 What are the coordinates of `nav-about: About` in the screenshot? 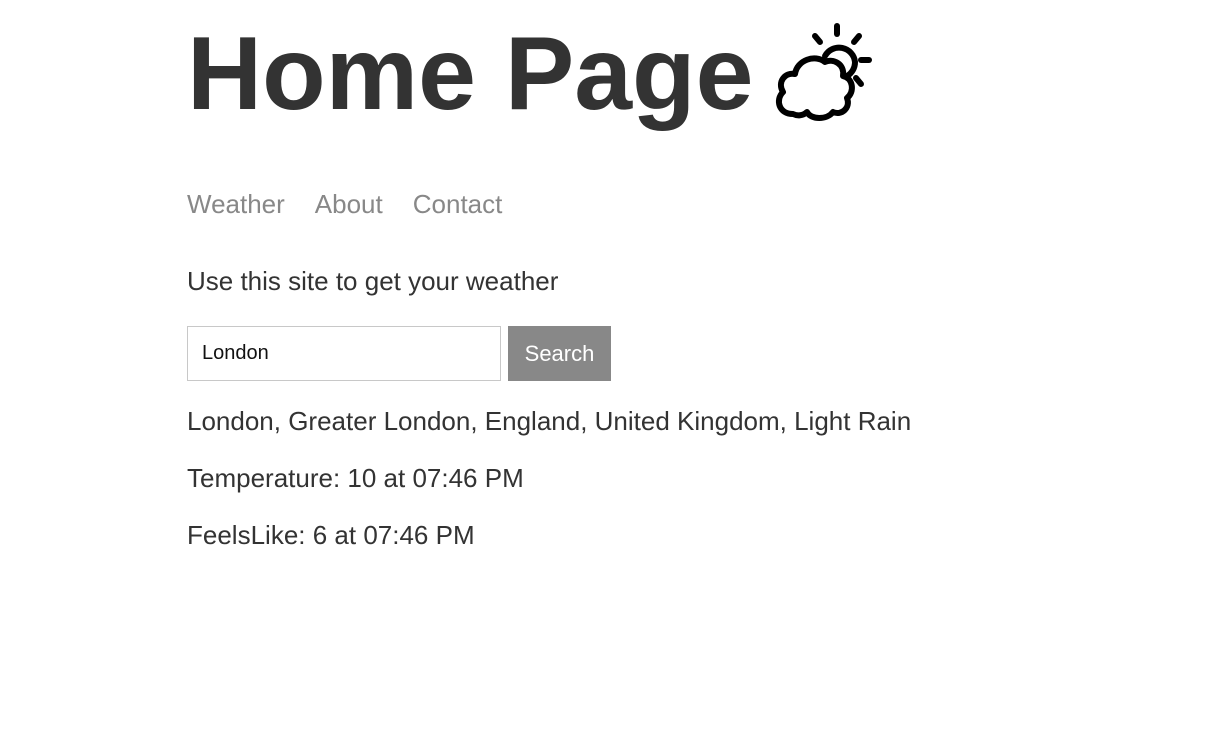 It's located at (349, 204).